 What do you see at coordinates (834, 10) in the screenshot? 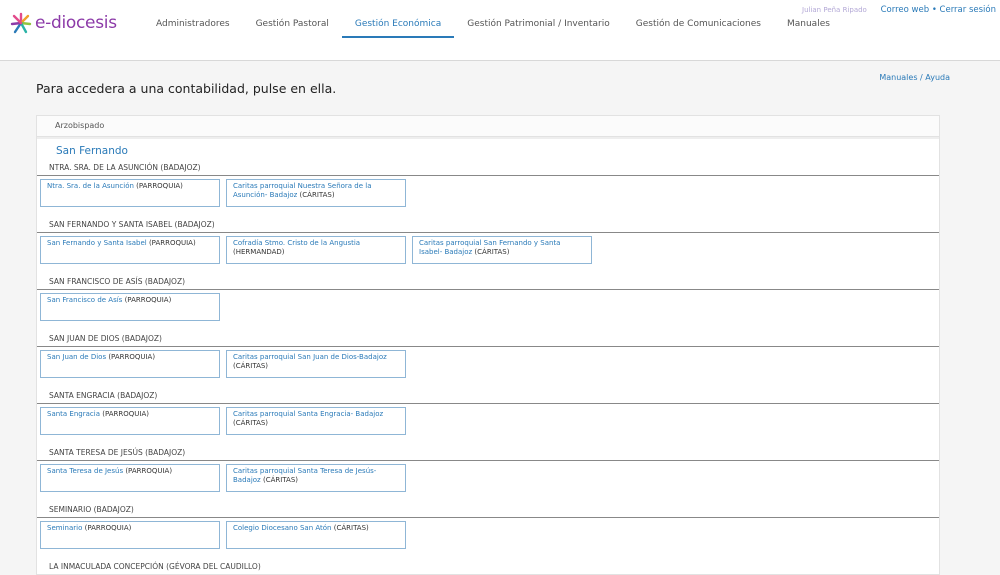
I see `user-name: Julian Peña Ripado` at bounding box center [834, 10].